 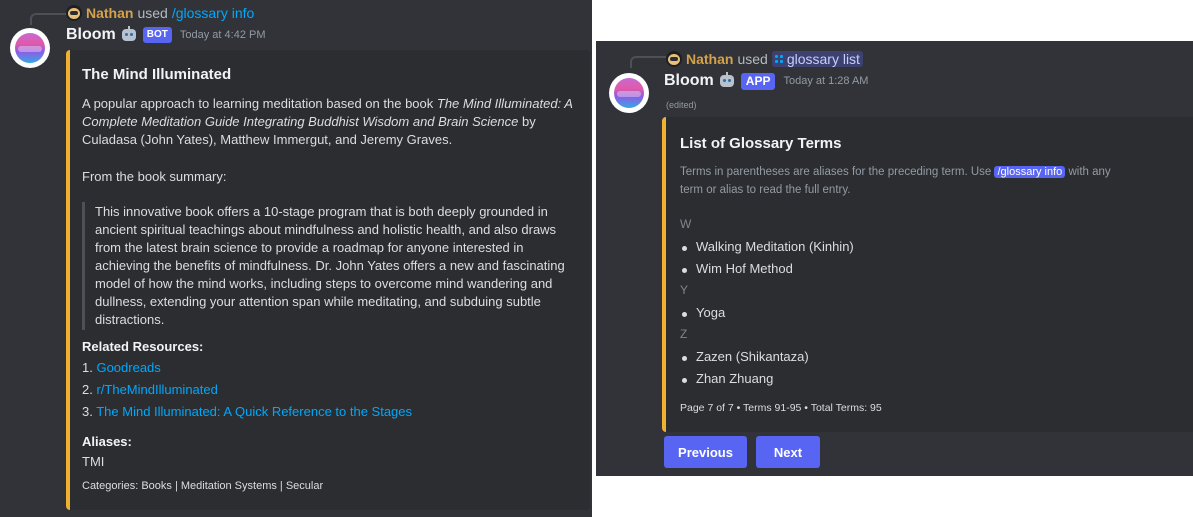 I want to click on group-letter: Y, so click(x=684, y=290).